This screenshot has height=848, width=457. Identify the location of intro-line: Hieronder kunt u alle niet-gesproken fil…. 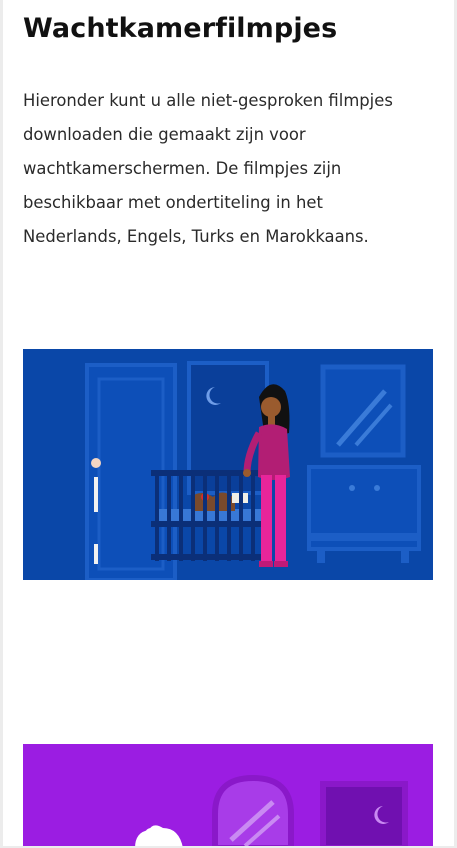
(208, 100).